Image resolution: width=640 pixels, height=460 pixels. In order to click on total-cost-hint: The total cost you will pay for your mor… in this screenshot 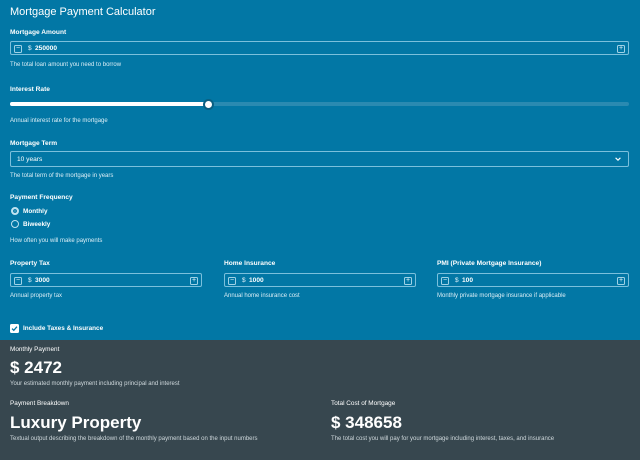, I will do `click(443, 439)`.